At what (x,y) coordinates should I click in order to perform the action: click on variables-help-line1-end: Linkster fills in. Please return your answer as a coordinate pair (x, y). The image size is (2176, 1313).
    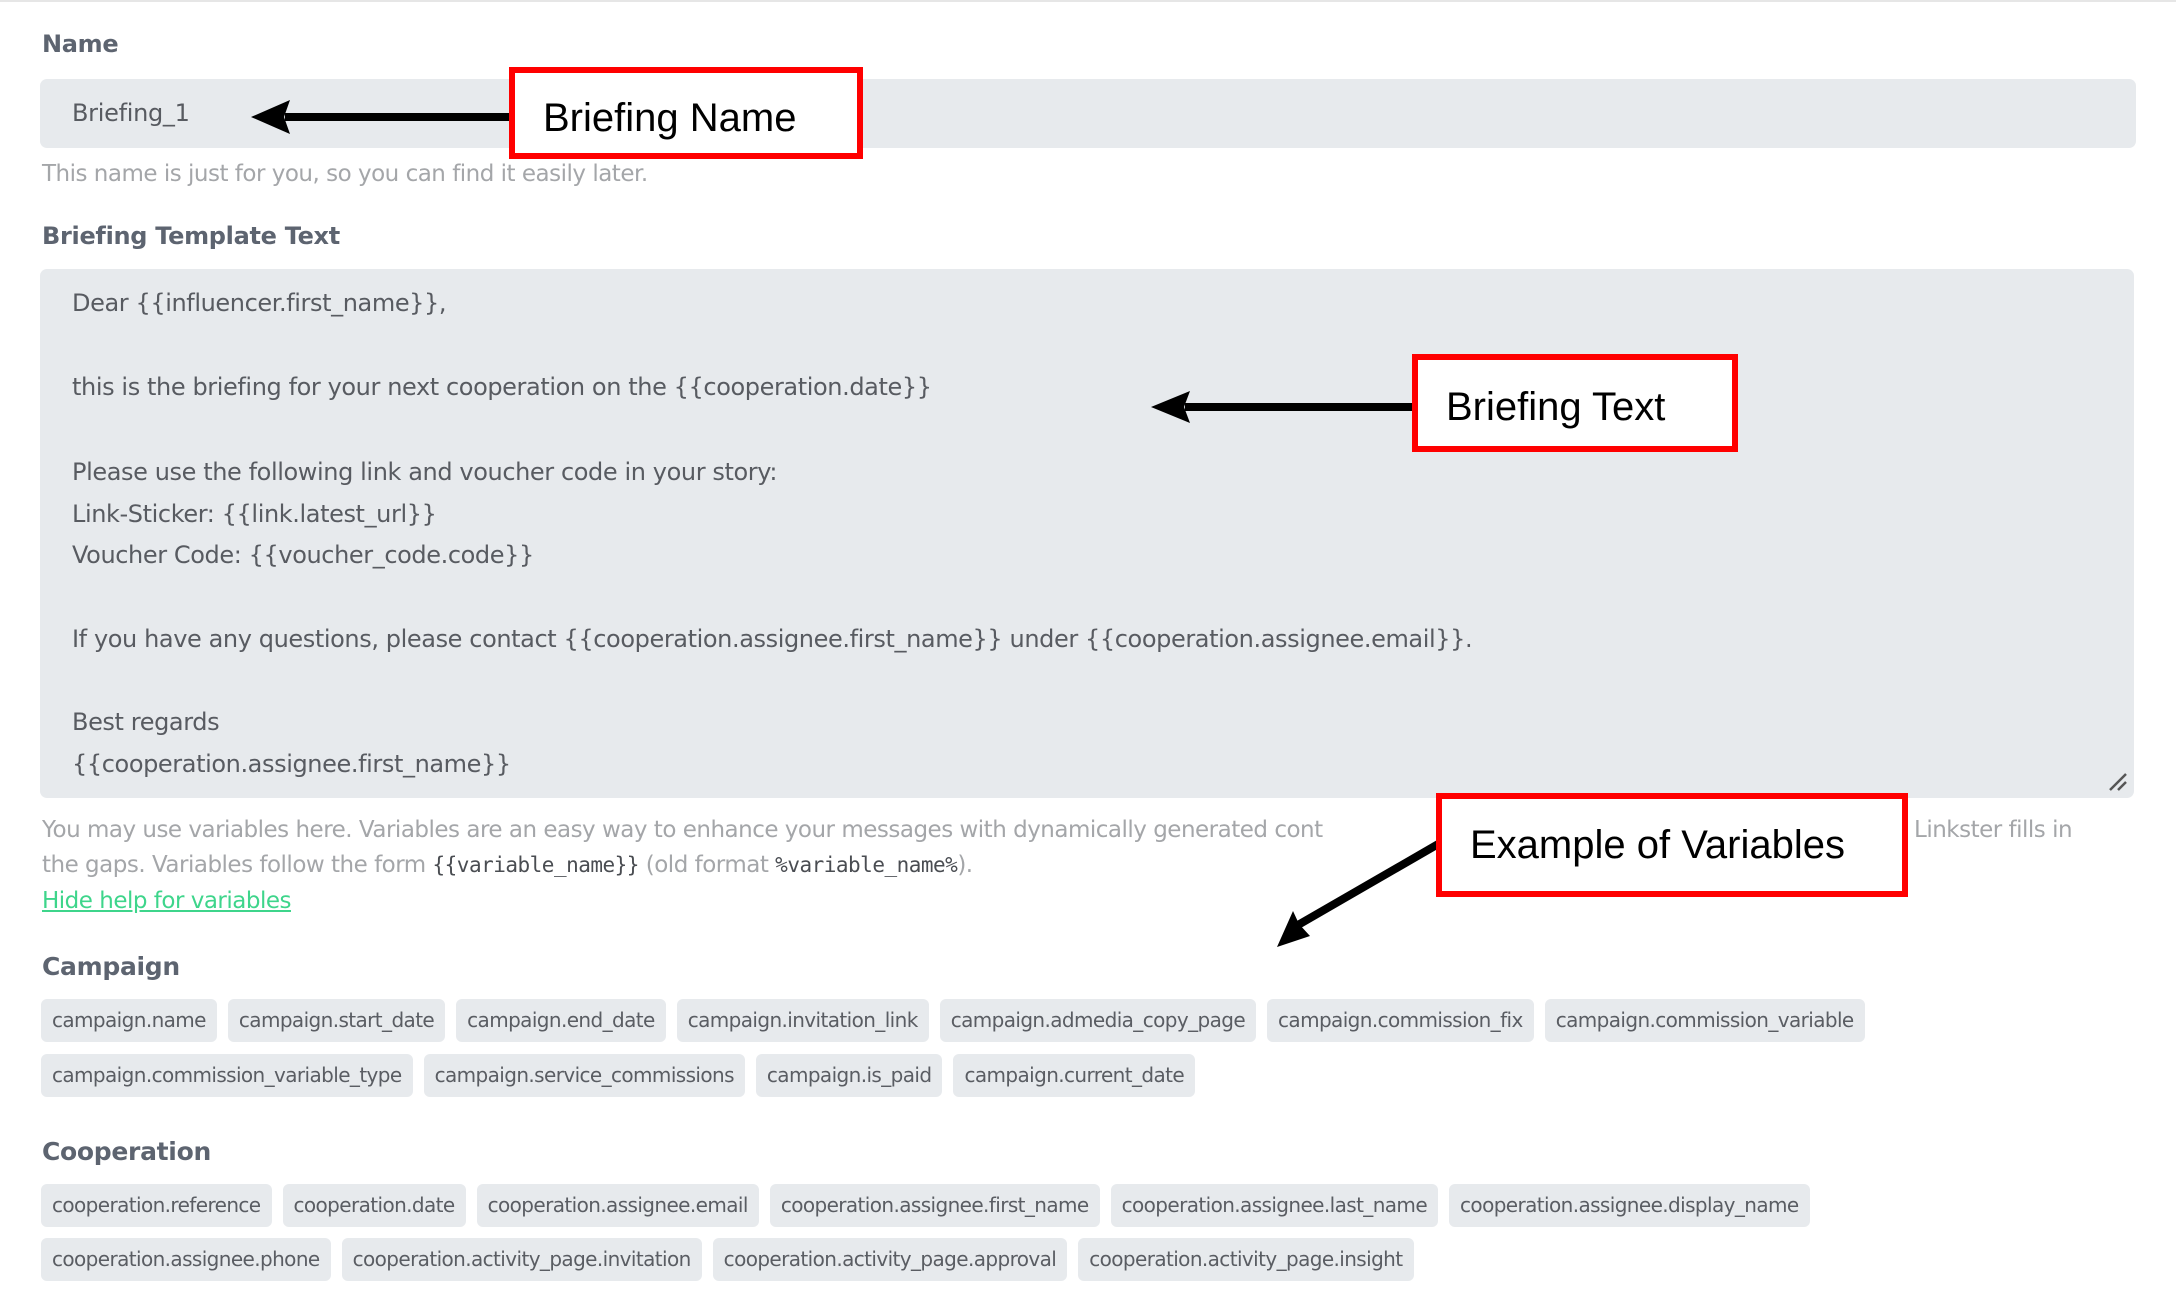
    Looking at the image, I should click on (1993, 830).